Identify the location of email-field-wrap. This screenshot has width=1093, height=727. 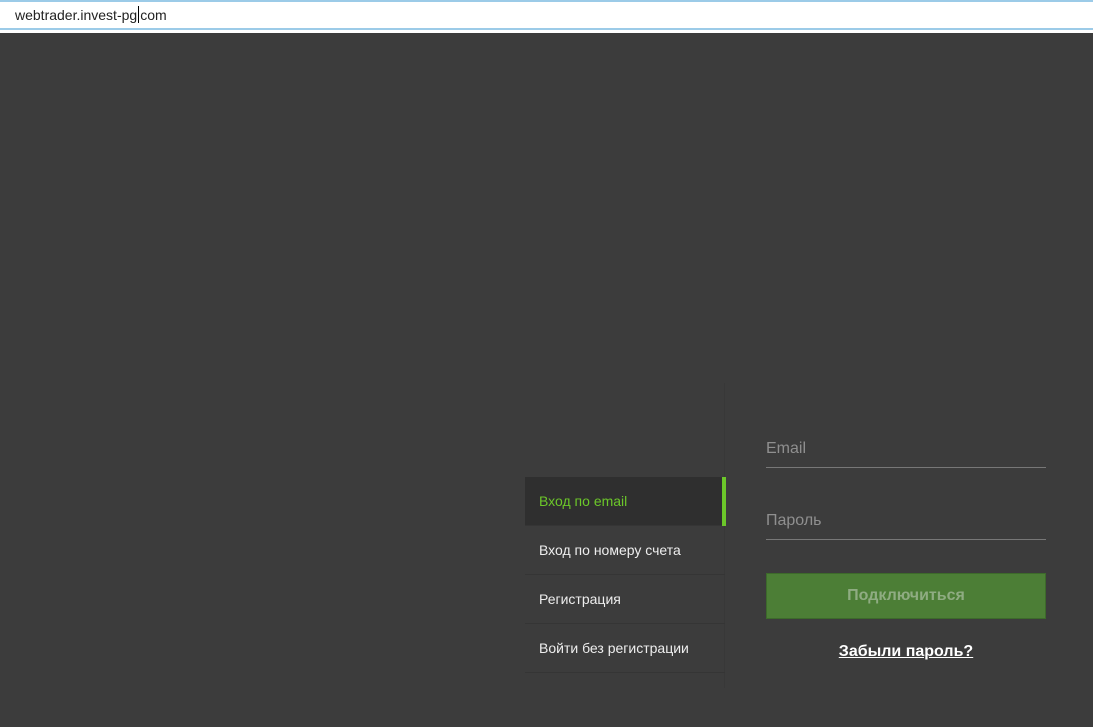
(906, 454).